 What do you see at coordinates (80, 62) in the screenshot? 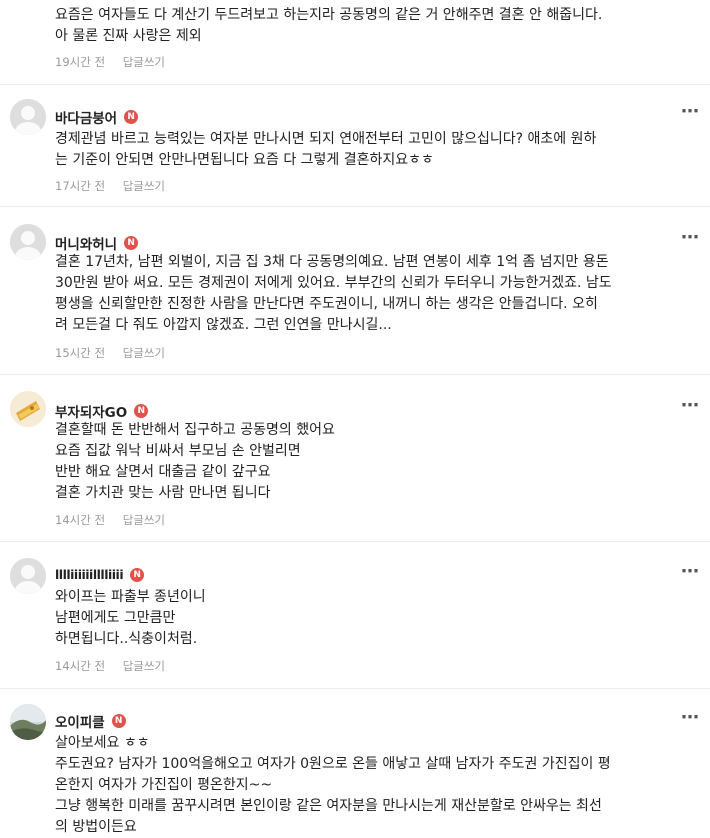
I see `comment-time: 19시간 전` at bounding box center [80, 62].